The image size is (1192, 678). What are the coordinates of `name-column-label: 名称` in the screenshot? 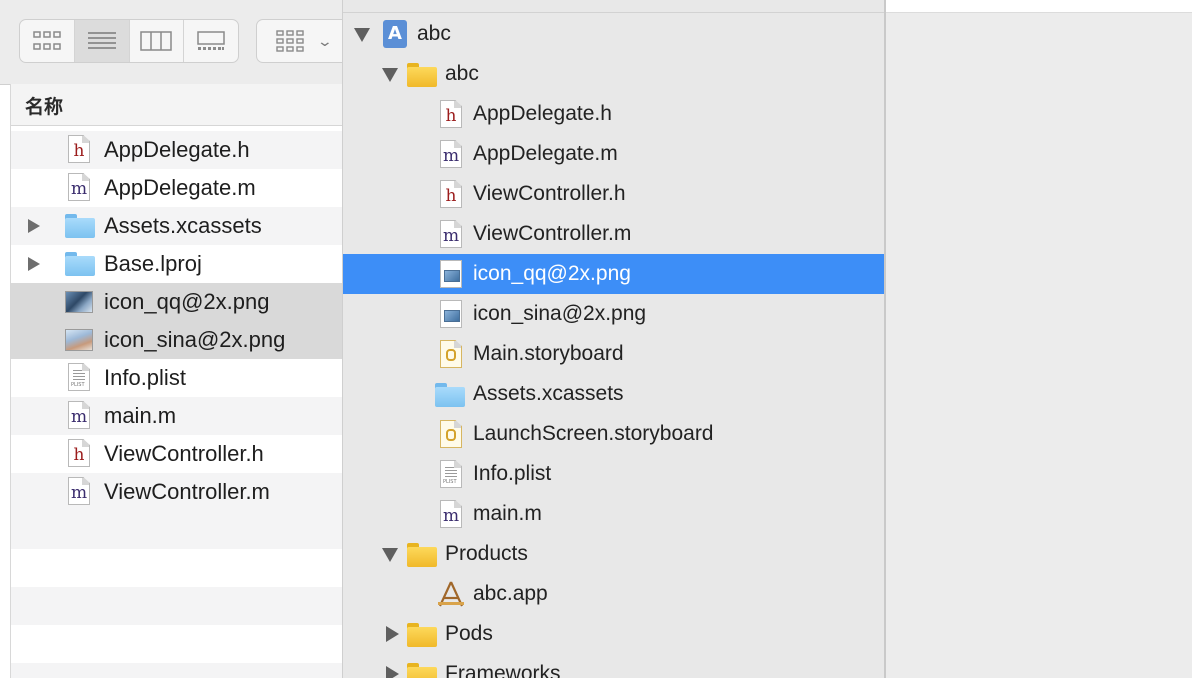 It's located at (44, 107).